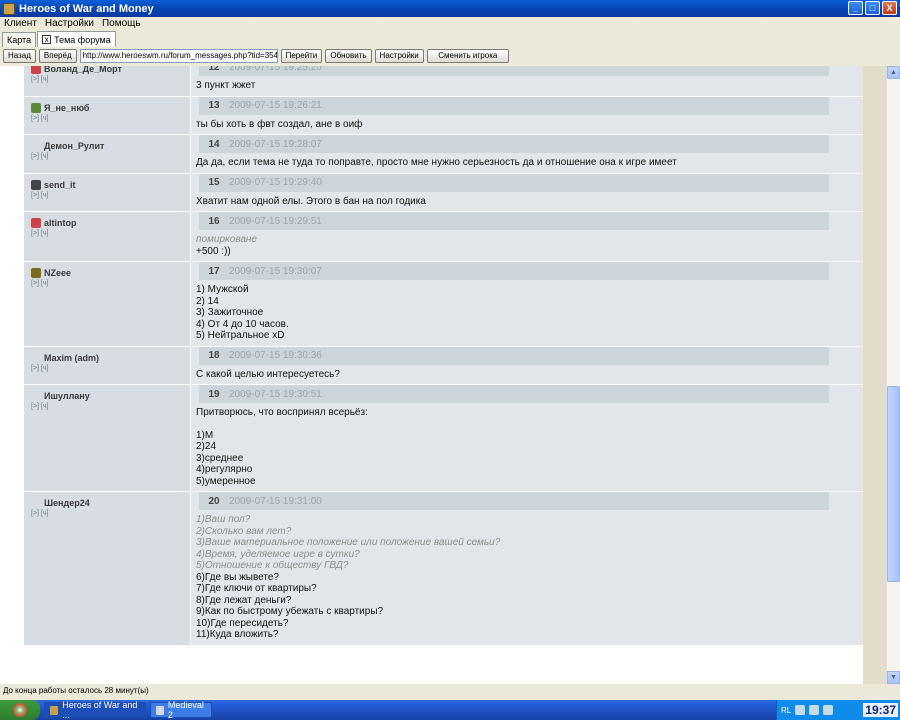 This screenshot has width=900, height=720. Describe the element at coordinates (66, 108) in the screenshot. I see `author-name: Я_не_нюб` at that location.